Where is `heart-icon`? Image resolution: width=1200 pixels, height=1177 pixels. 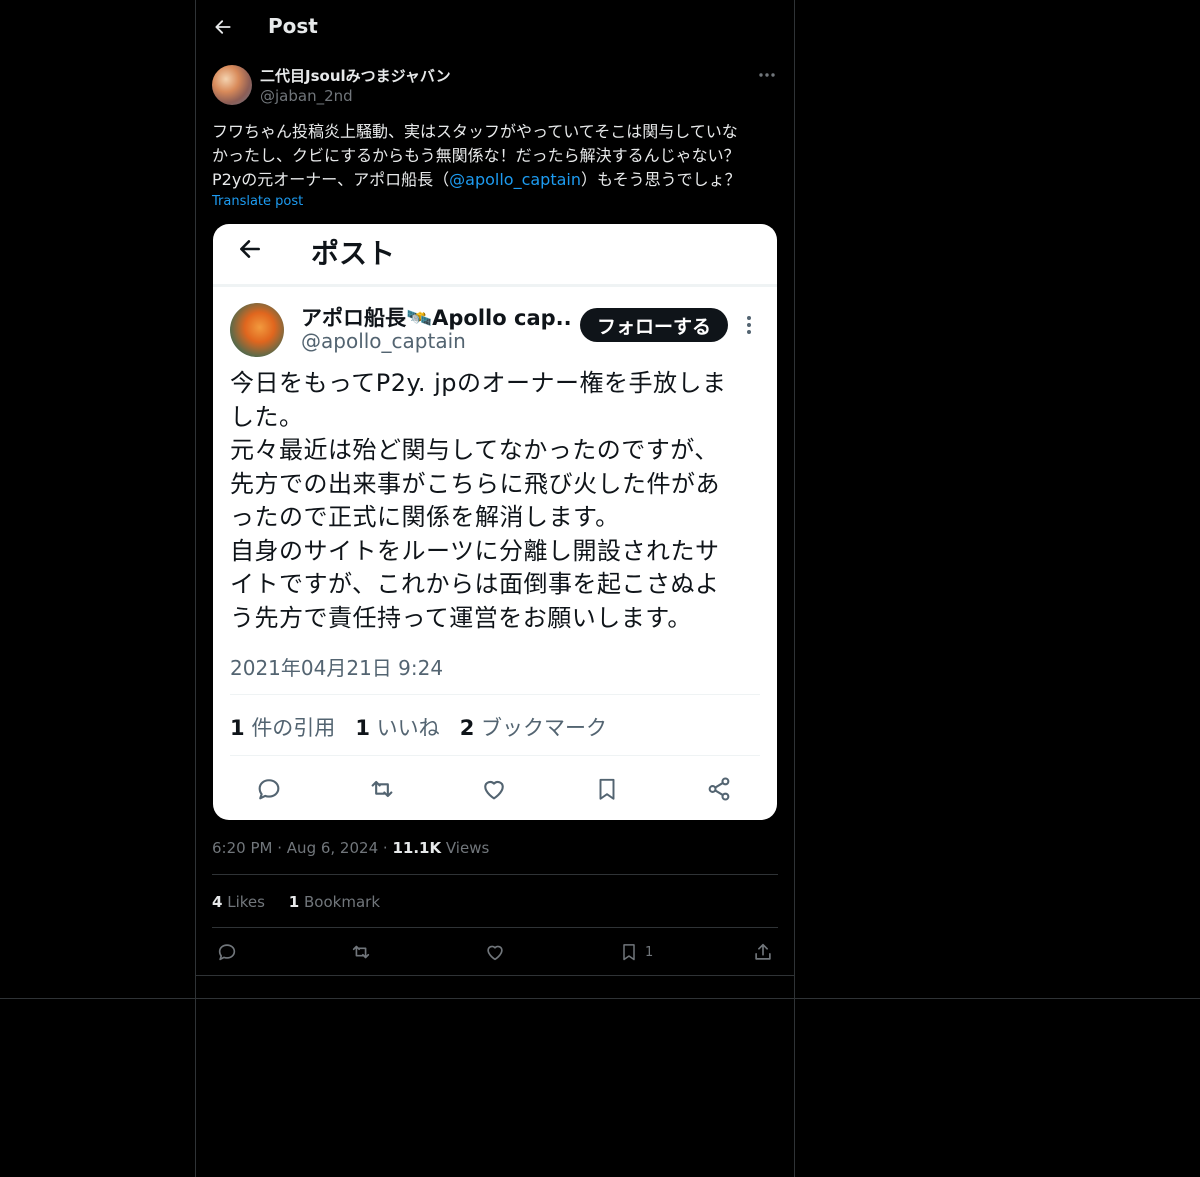 heart-icon is located at coordinates (495, 953).